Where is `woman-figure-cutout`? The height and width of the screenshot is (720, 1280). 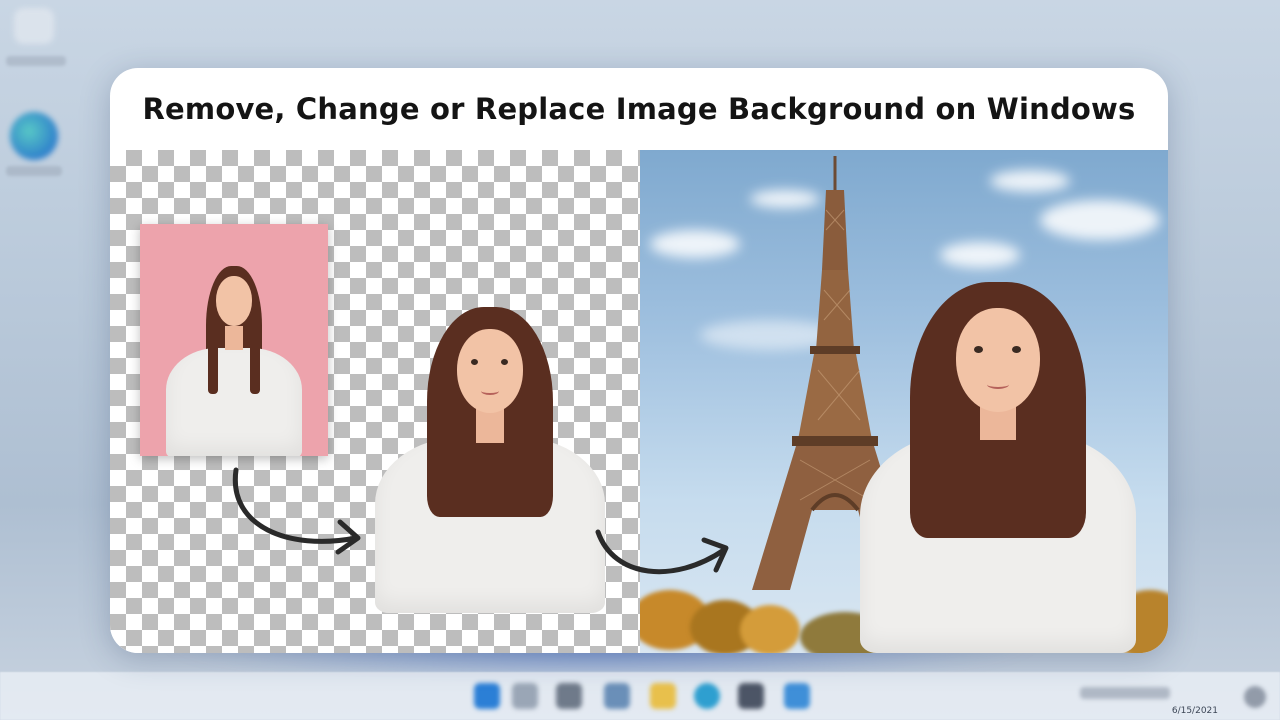
woman-figure-cutout is located at coordinates (490, 460).